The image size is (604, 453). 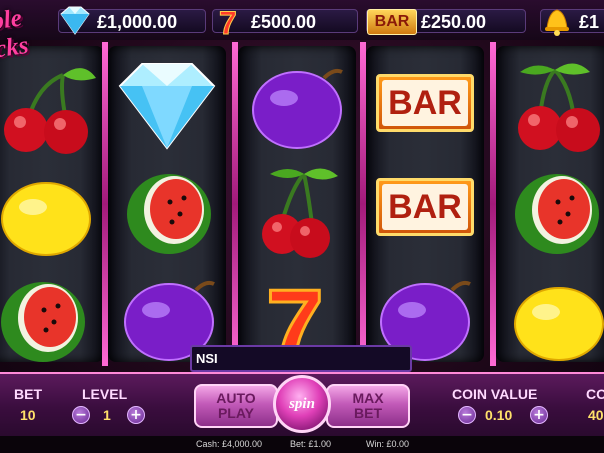 What do you see at coordinates (301, 358) in the screenshot?
I see `message-strip: NSI` at bounding box center [301, 358].